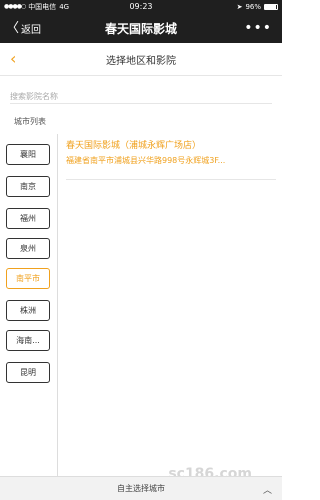 This screenshot has height=500, width=320. Describe the element at coordinates (28, 248) in the screenshot. I see `city-item-quanzhou: 泉州` at that location.